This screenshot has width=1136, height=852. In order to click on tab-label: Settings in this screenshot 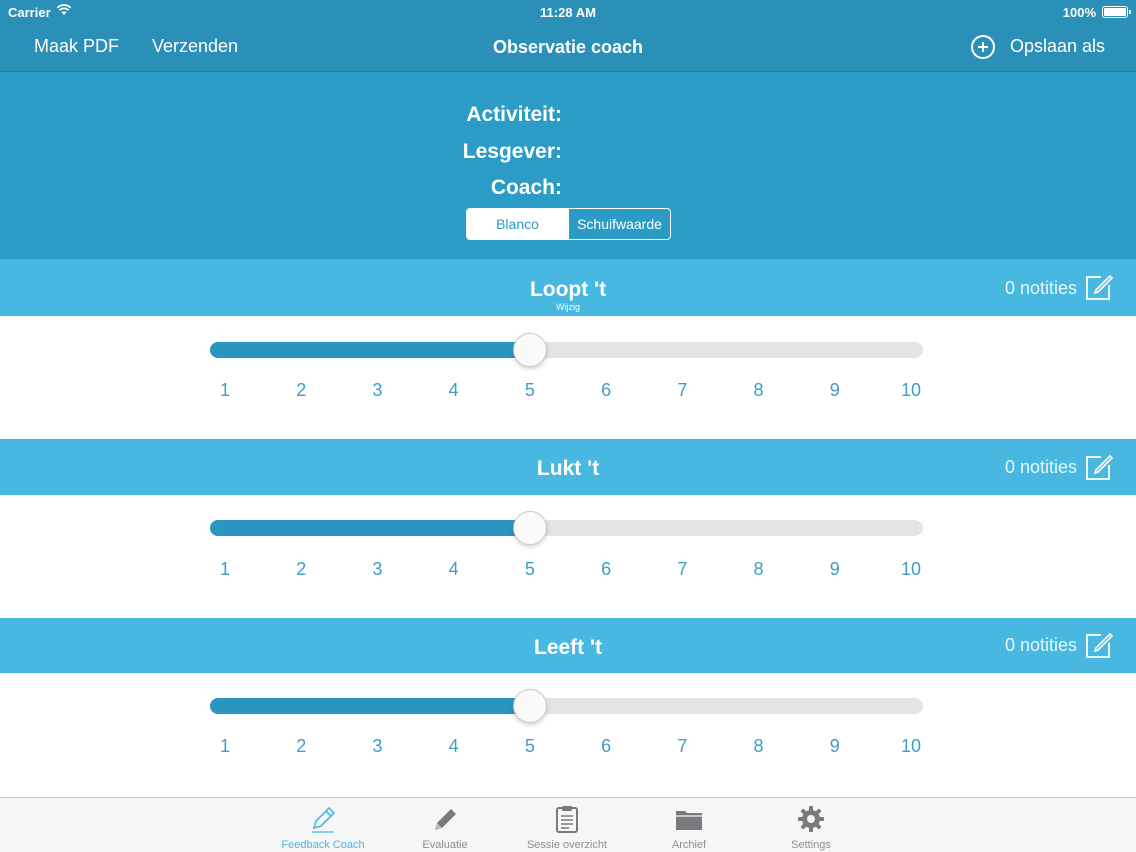, I will do `click(811, 845)`.